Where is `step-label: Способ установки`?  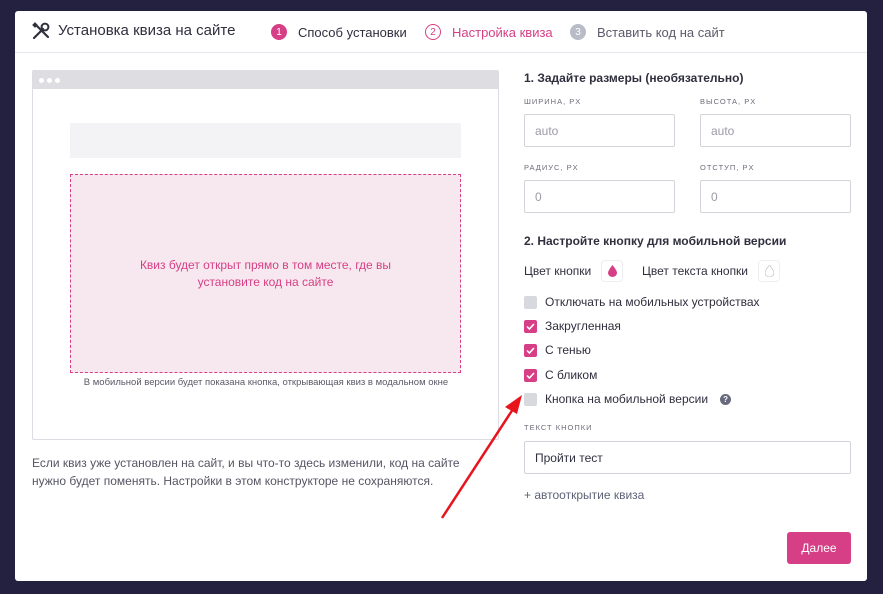
step-label: Способ установки is located at coordinates (352, 32).